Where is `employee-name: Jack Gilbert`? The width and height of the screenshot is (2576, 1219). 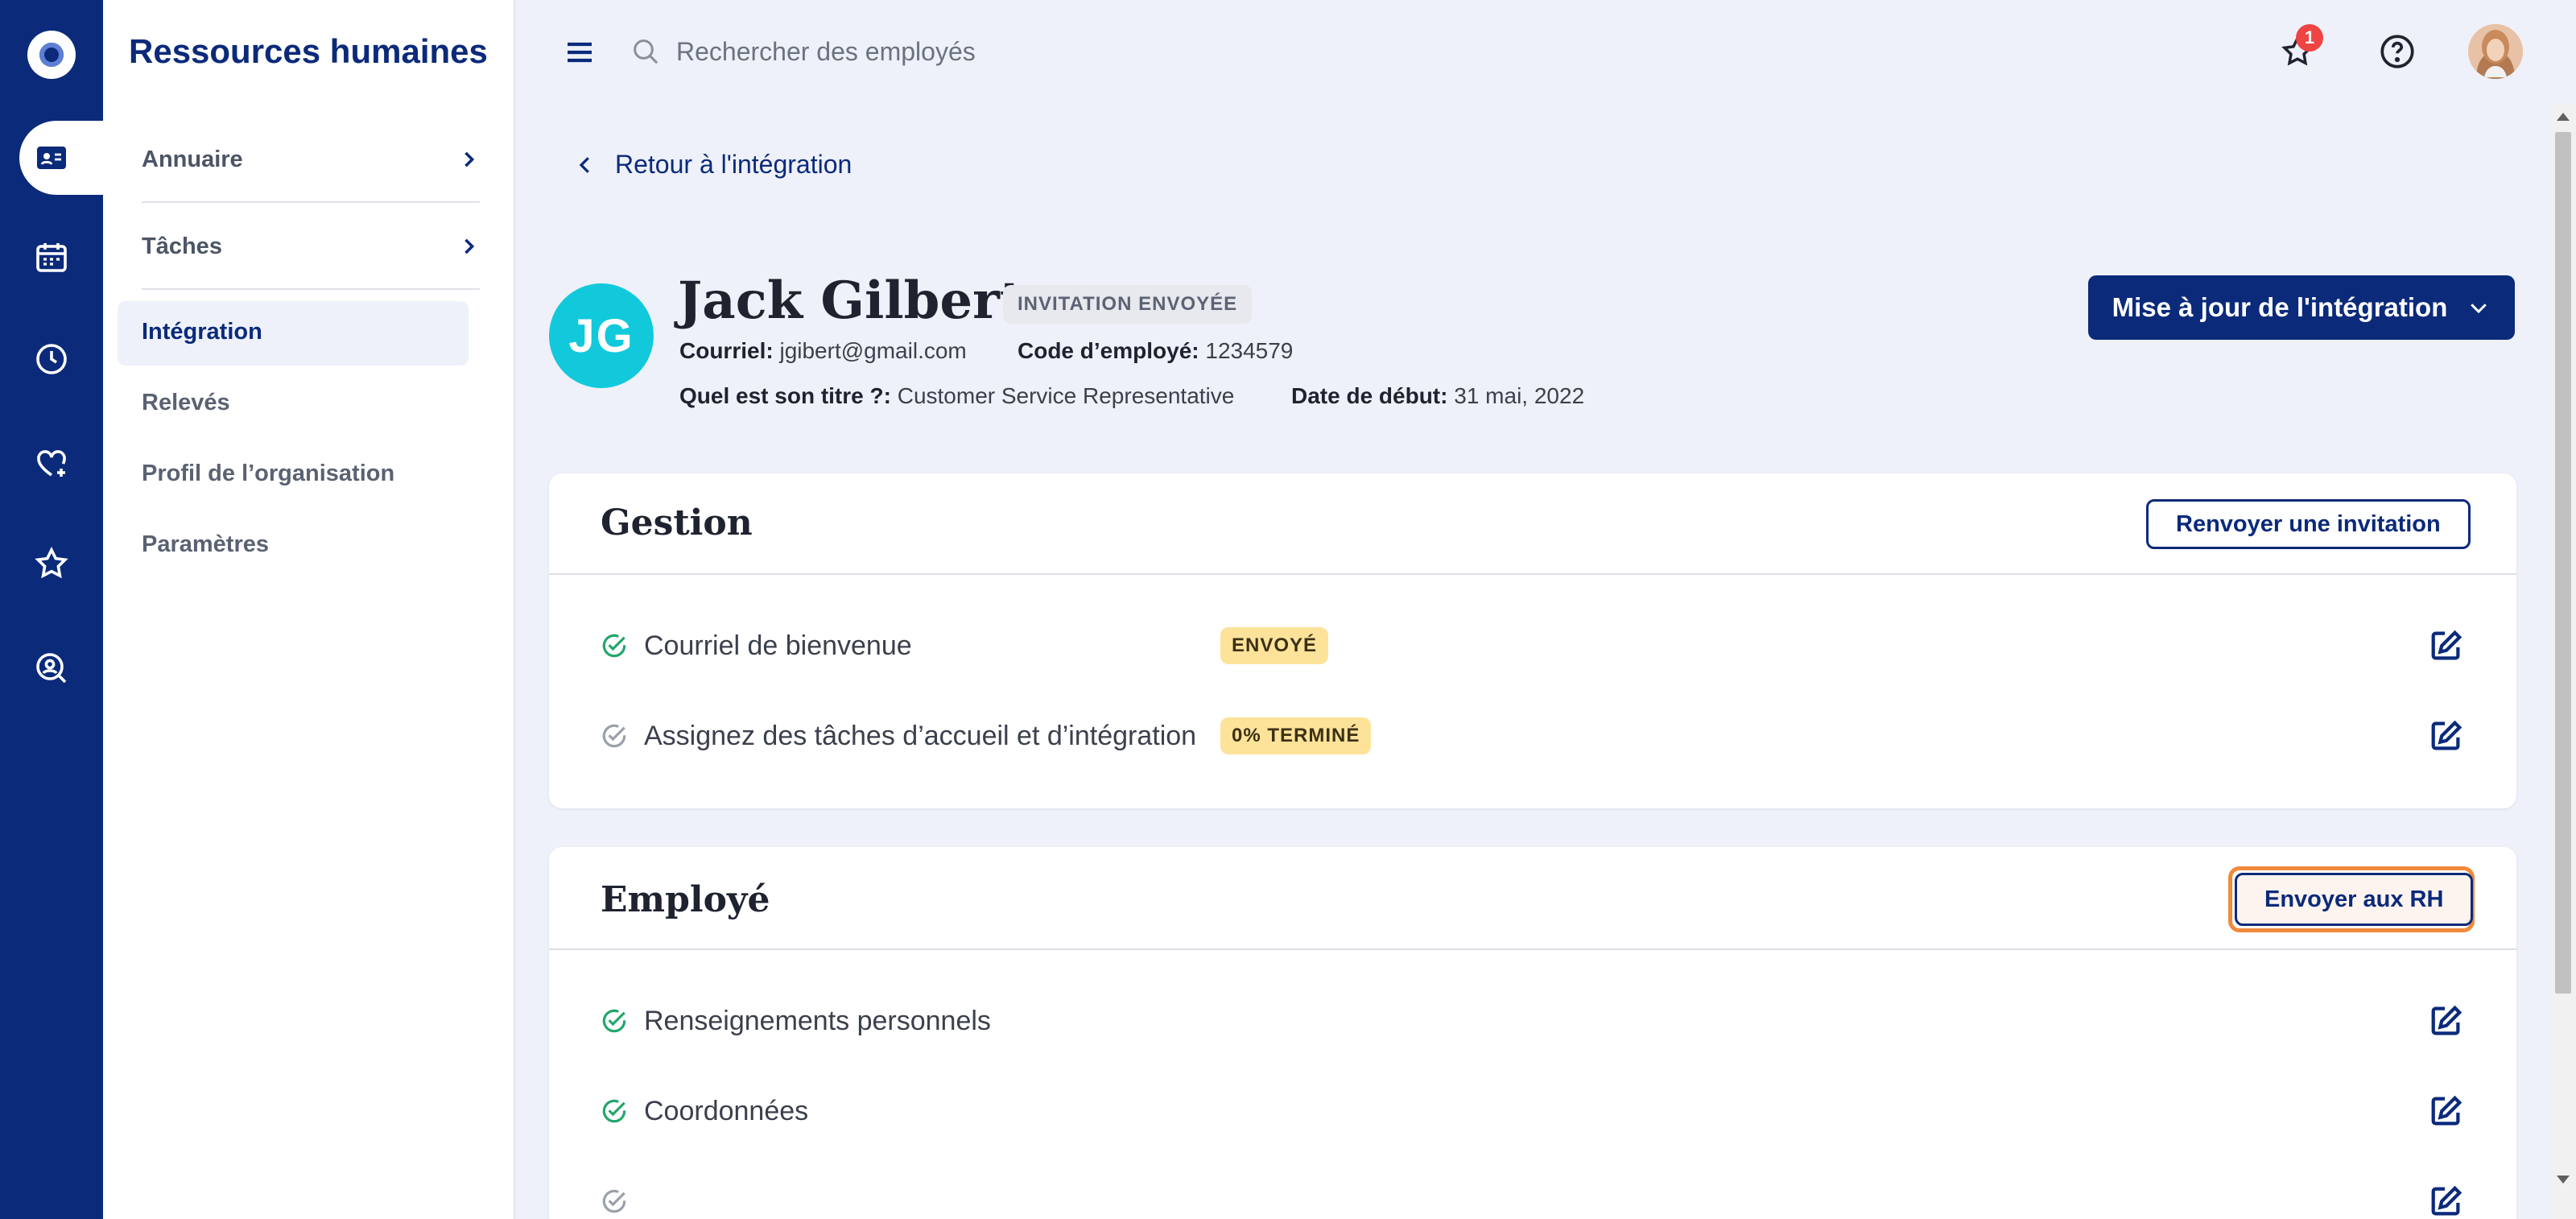
employee-name: Jack Gilbert is located at coordinates (851, 301).